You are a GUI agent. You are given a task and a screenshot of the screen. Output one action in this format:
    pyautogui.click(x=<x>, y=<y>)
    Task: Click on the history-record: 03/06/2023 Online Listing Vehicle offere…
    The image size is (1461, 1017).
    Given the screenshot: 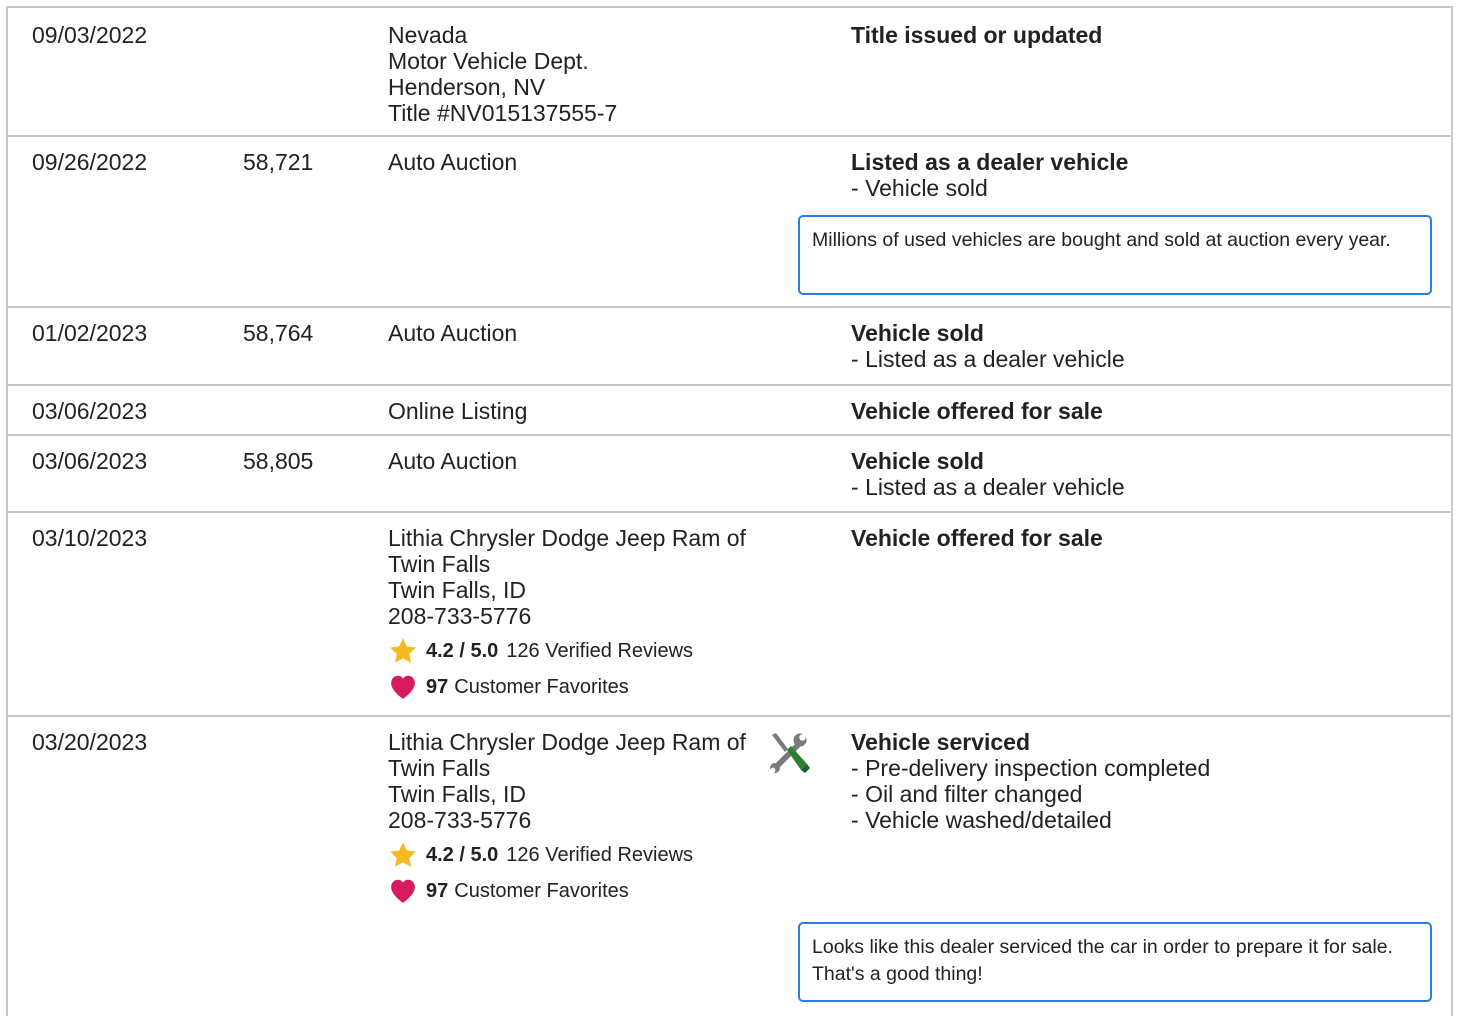 What is the action you would take?
    pyautogui.click(x=729, y=411)
    